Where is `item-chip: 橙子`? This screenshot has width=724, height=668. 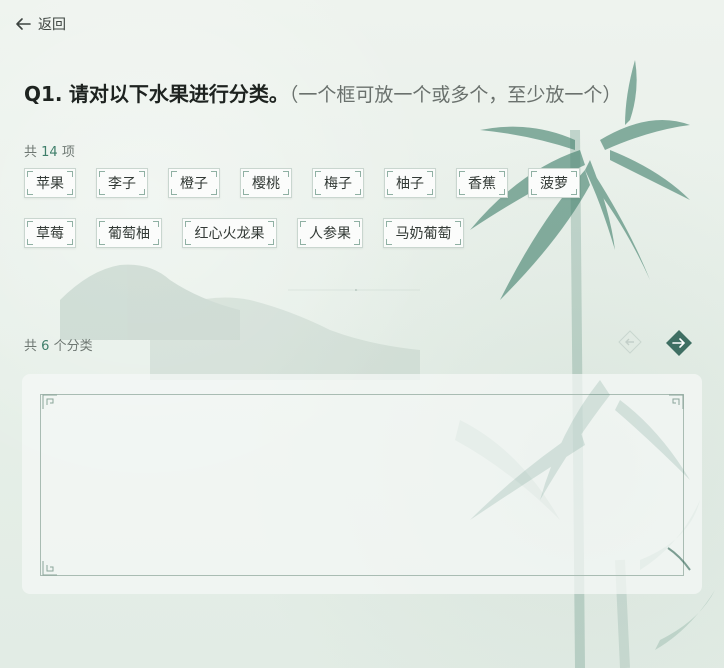
item-chip: 橙子 is located at coordinates (194, 183).